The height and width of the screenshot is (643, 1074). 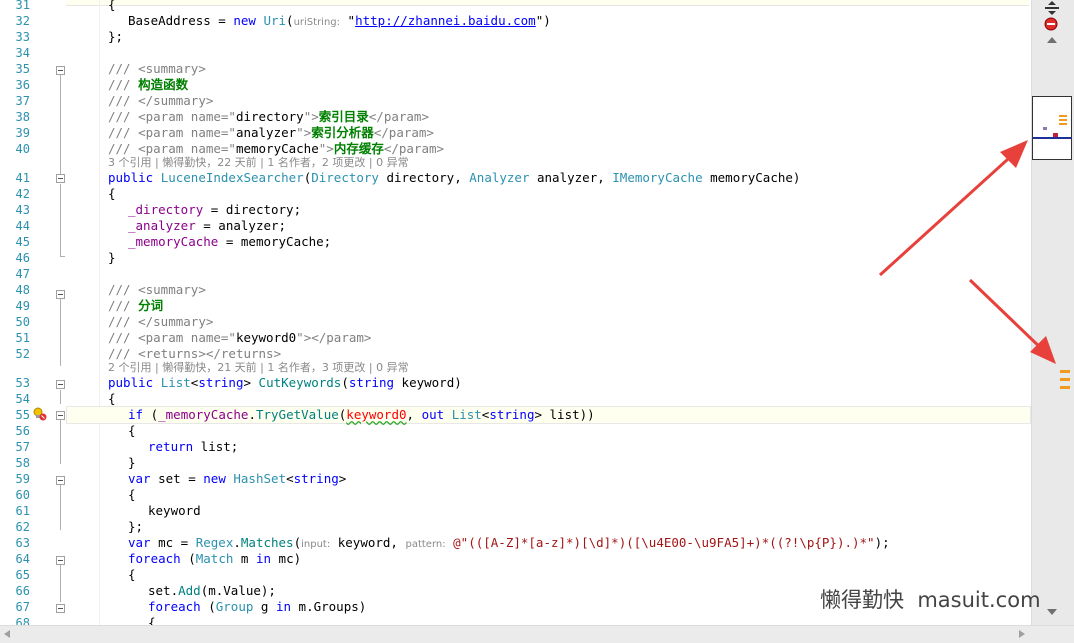 What do you see at coordinates (22, 575) in the screenshot?
I see `line-number: 65` at bounding box center [22, 575].